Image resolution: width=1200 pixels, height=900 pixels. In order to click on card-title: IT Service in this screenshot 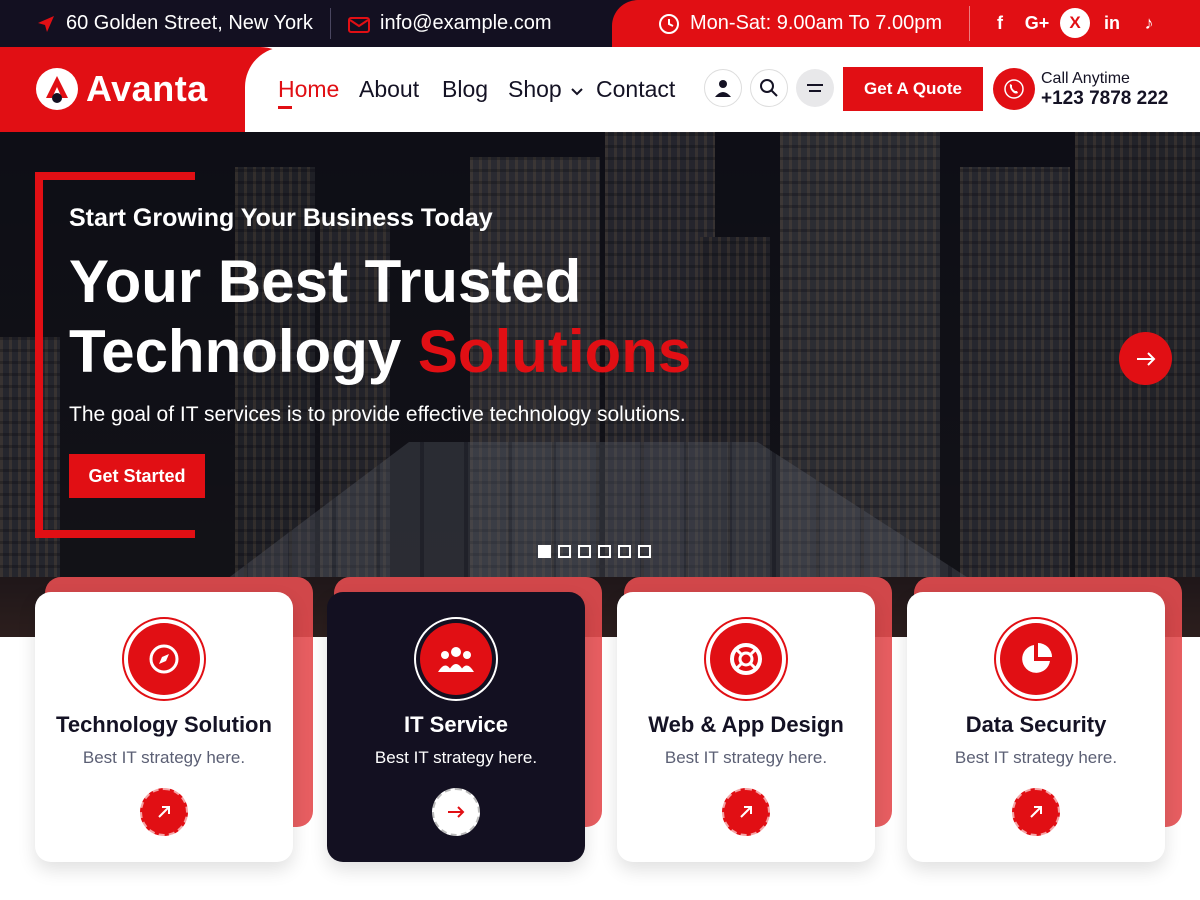, I will do `click(456, 724)`.